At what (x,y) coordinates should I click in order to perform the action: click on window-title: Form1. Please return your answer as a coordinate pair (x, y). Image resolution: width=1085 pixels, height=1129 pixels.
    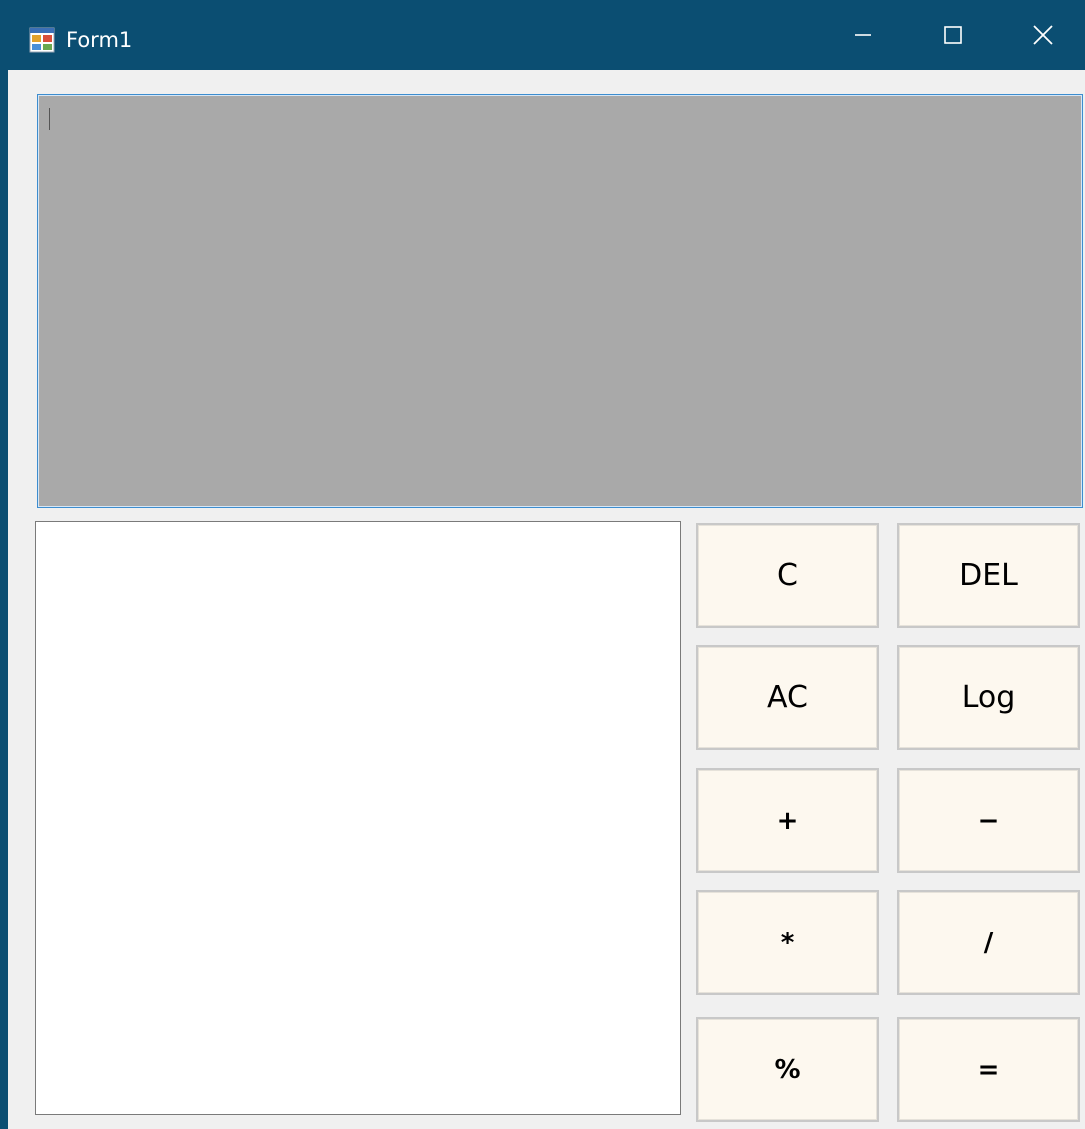
    Looking at the image, I should click on (99, 40).